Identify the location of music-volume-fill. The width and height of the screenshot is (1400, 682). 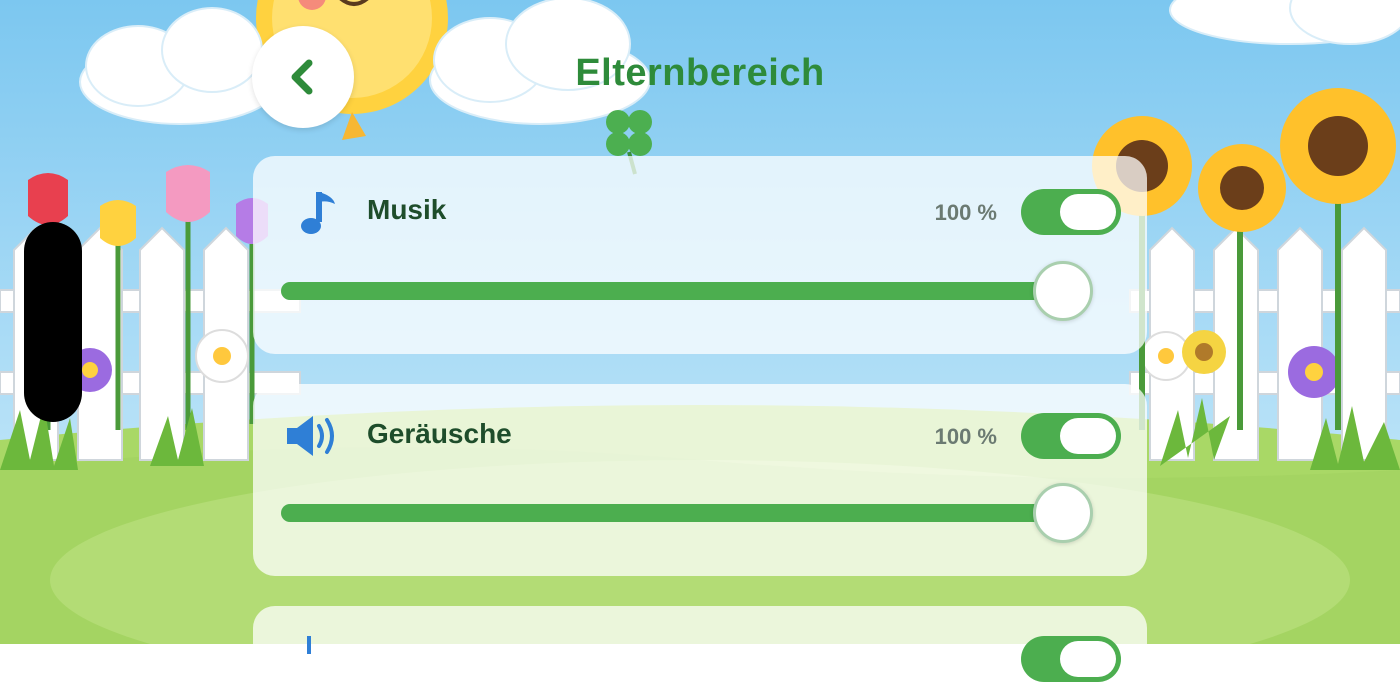
(685, 291).